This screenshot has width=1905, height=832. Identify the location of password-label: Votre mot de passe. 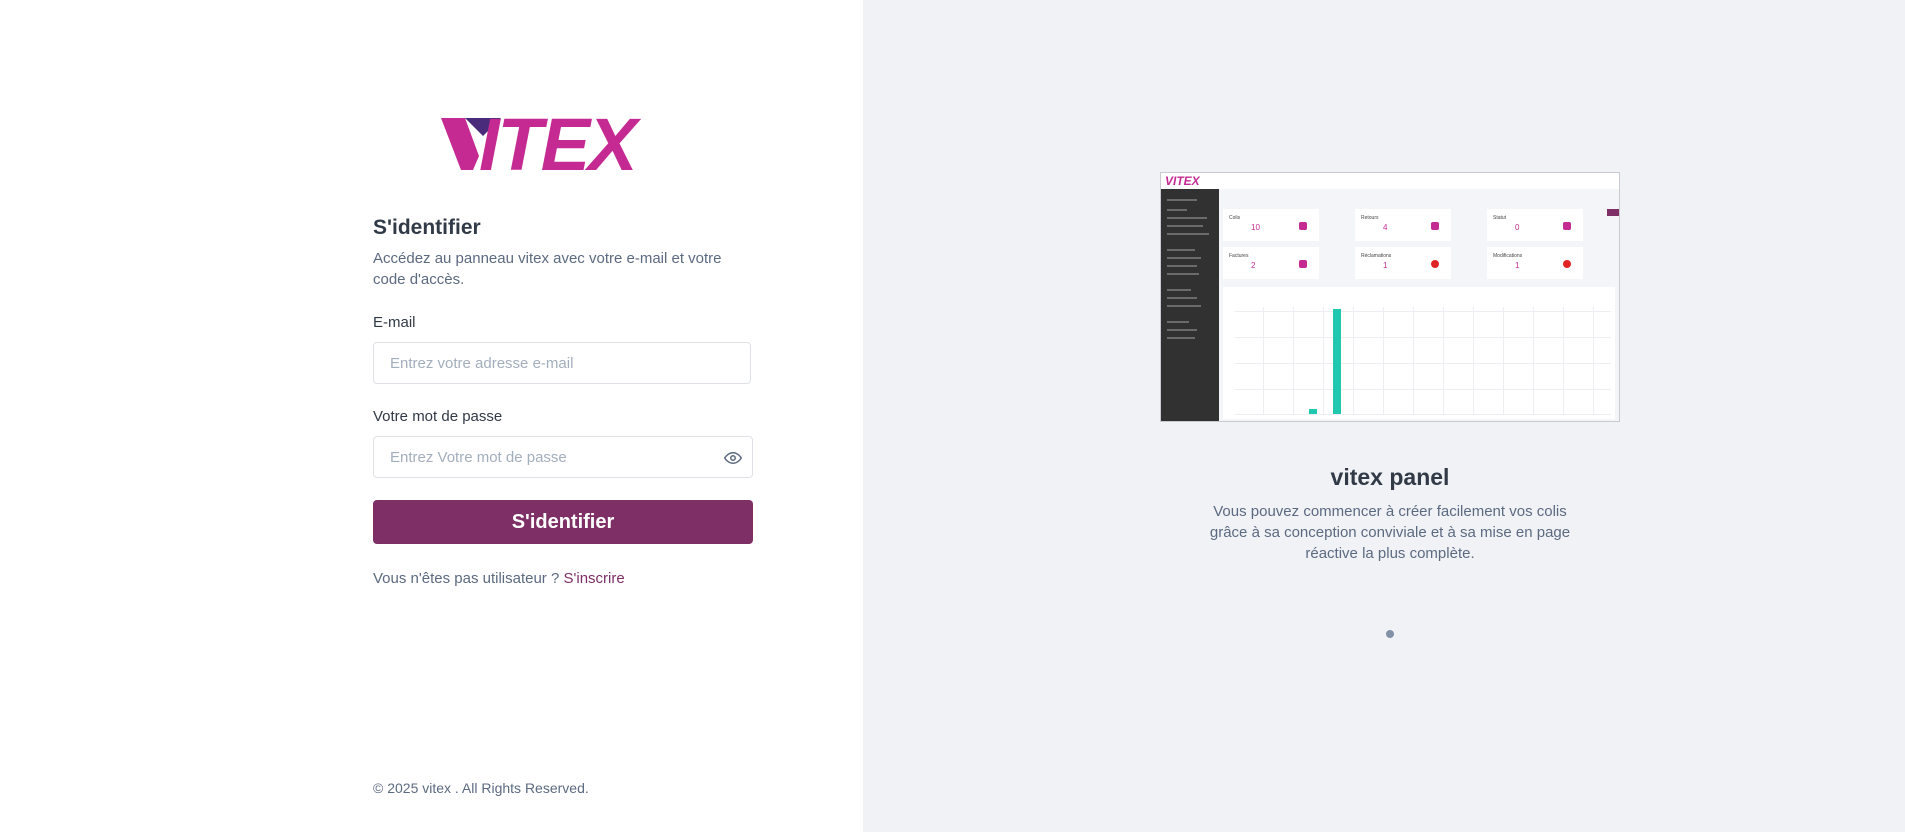
(438, 416).